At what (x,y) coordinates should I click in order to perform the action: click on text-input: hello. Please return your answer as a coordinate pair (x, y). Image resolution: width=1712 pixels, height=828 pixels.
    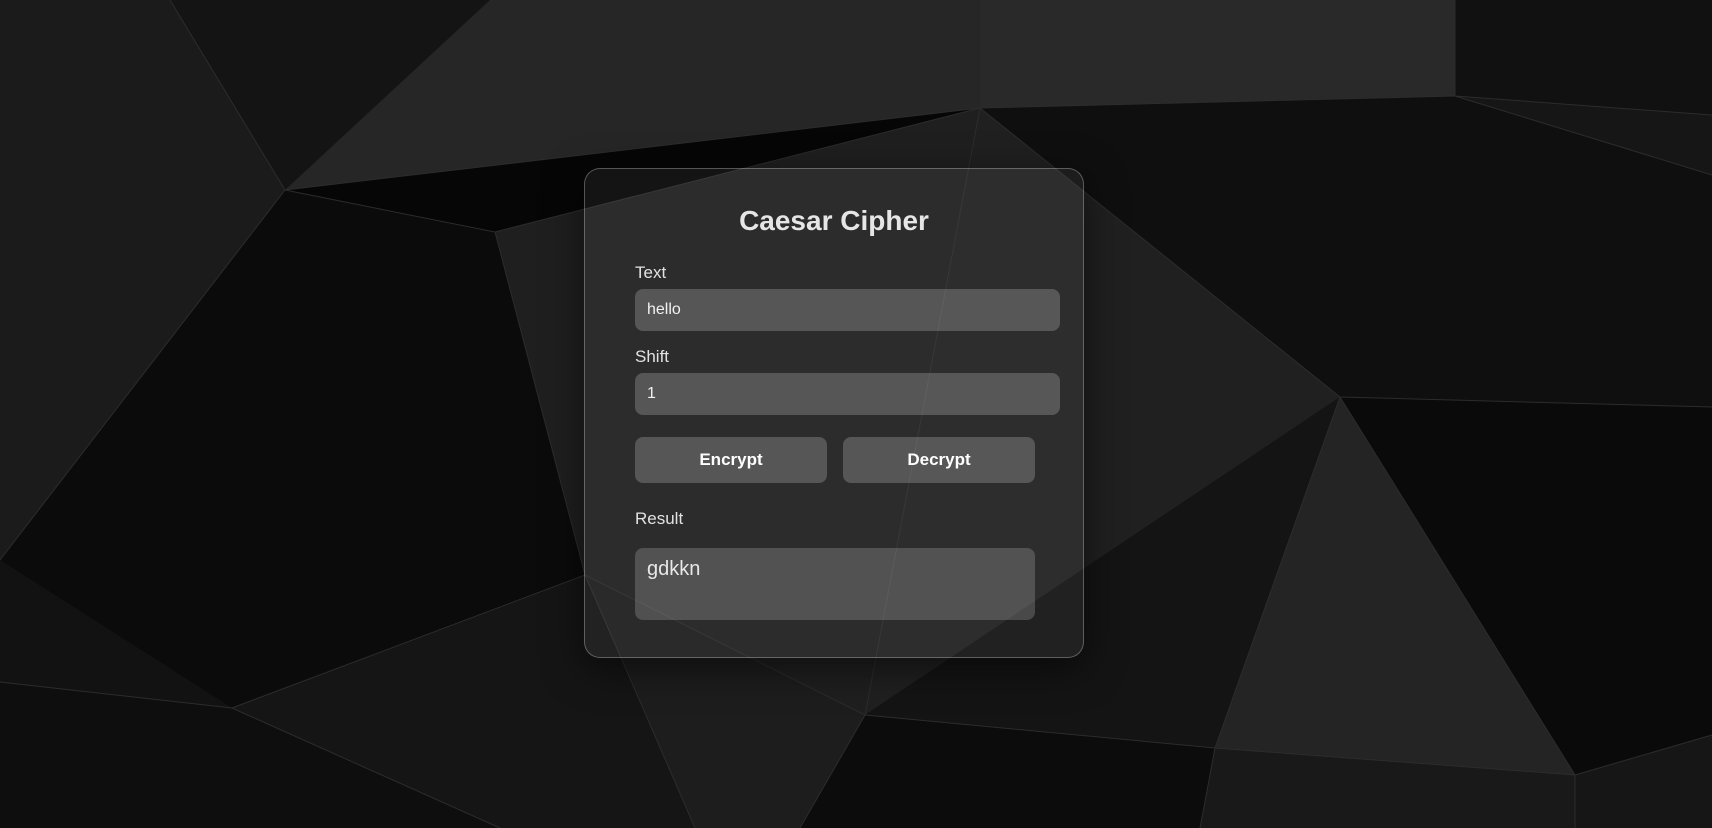
    Looking at the image, I should click on (847, 310).